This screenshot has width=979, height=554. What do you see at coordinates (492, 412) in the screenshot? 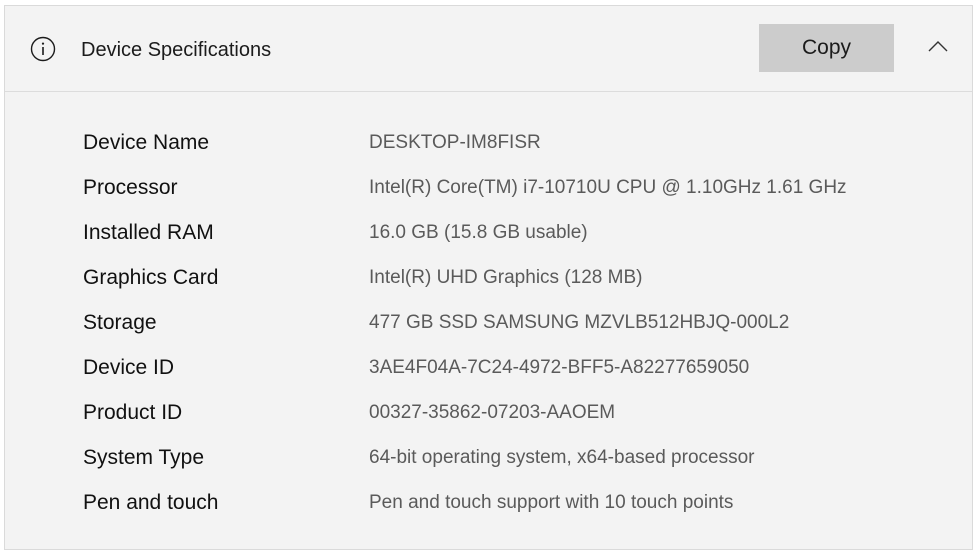
I see `spec-value: 00327-35862-07203-AAOEM` at bounding box center [492, 412].